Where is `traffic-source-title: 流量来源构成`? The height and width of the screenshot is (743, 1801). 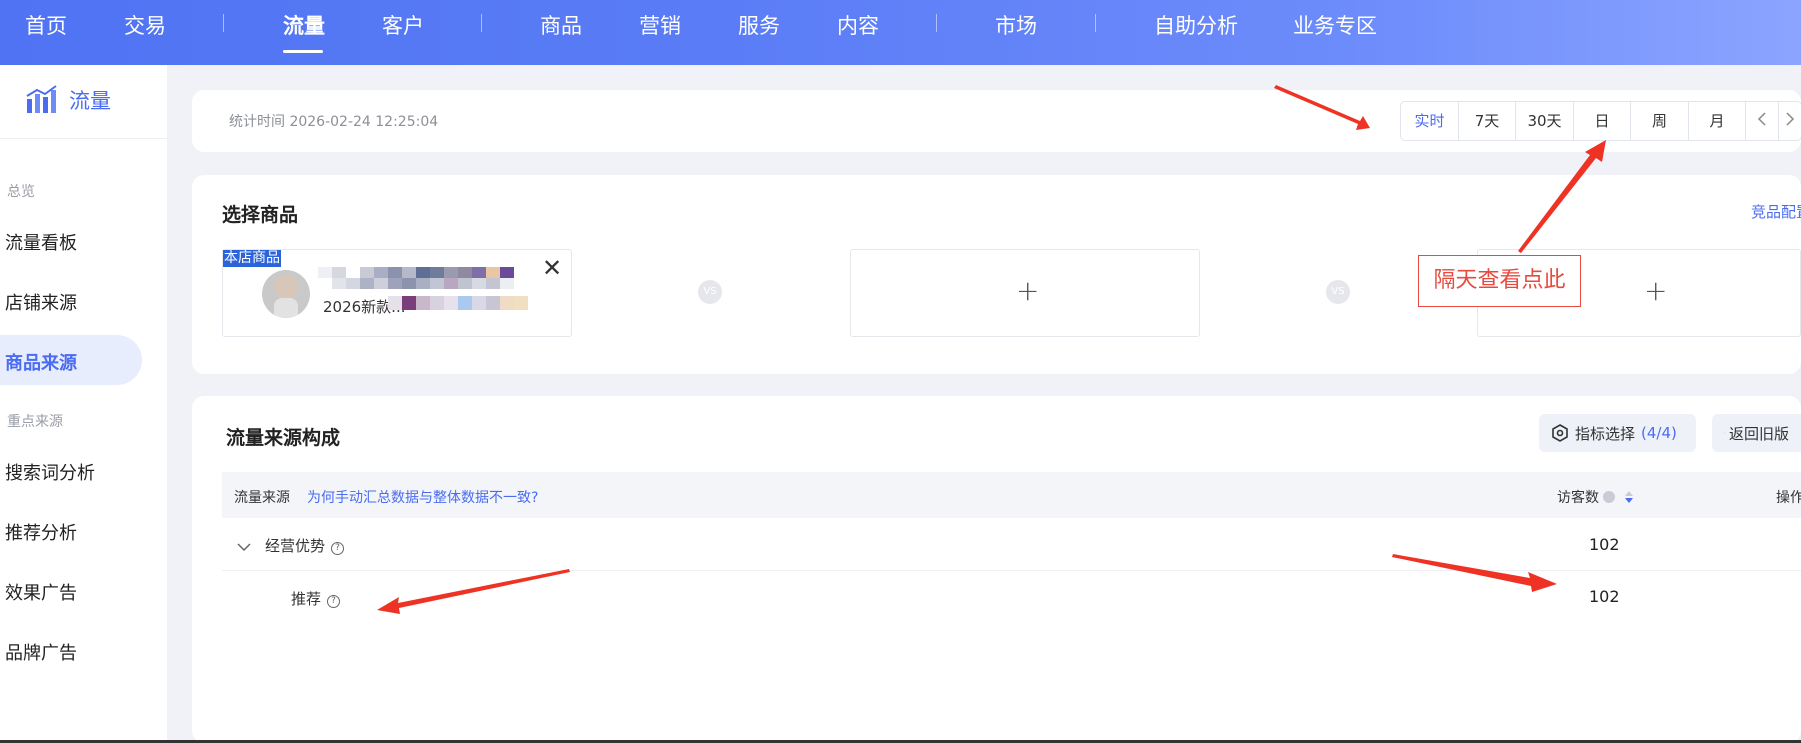 traffic-source-title: 流量来源构成 is located at coordinates (283, 438).